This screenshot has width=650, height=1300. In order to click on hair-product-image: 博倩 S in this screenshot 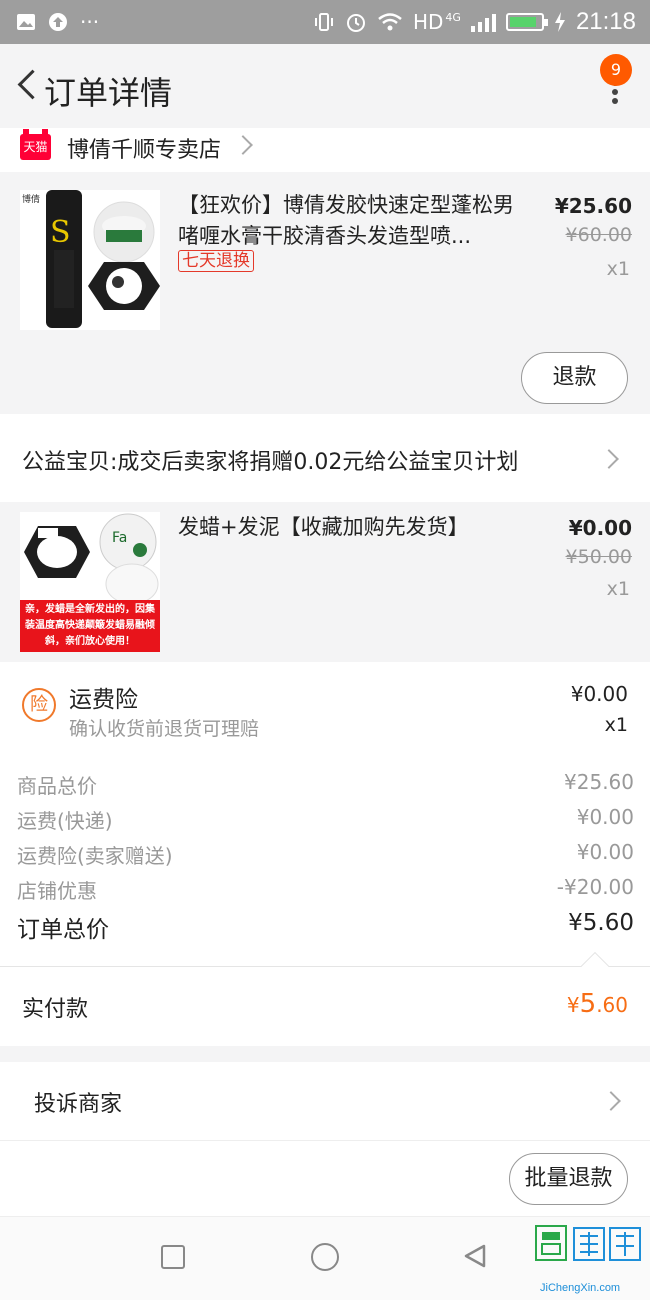, I will do `click(90, 260)`.